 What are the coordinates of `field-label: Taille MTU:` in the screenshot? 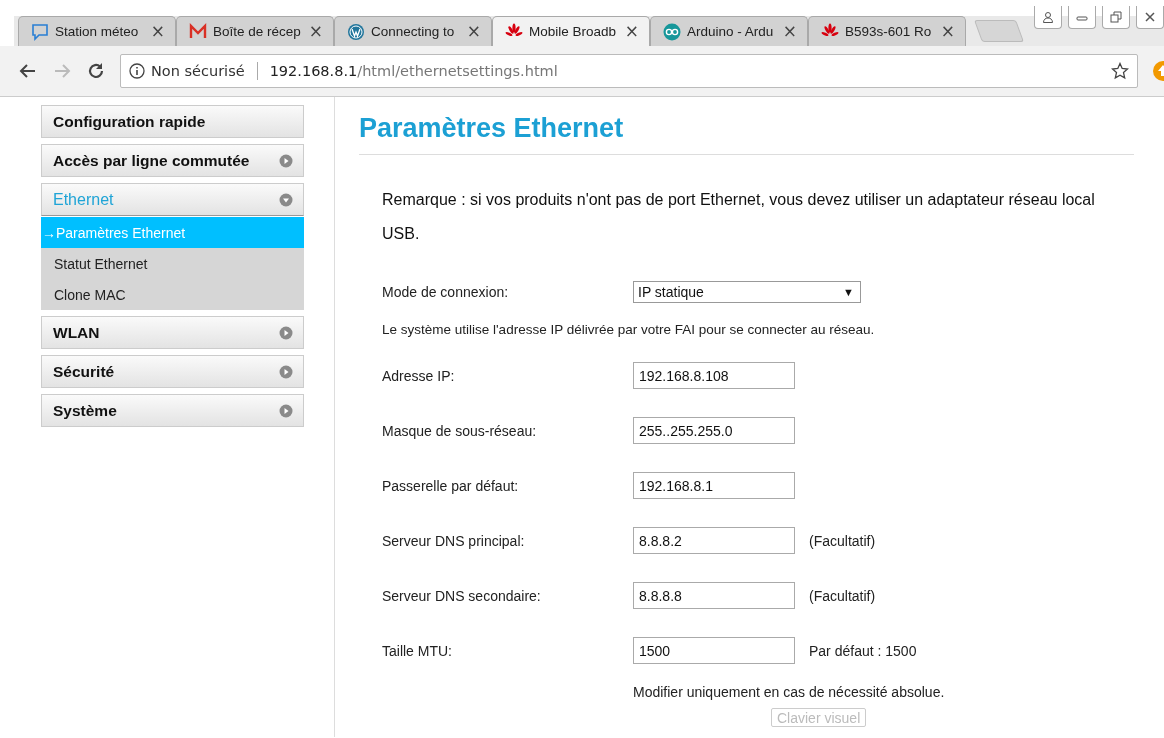 It's located at (417, 650).